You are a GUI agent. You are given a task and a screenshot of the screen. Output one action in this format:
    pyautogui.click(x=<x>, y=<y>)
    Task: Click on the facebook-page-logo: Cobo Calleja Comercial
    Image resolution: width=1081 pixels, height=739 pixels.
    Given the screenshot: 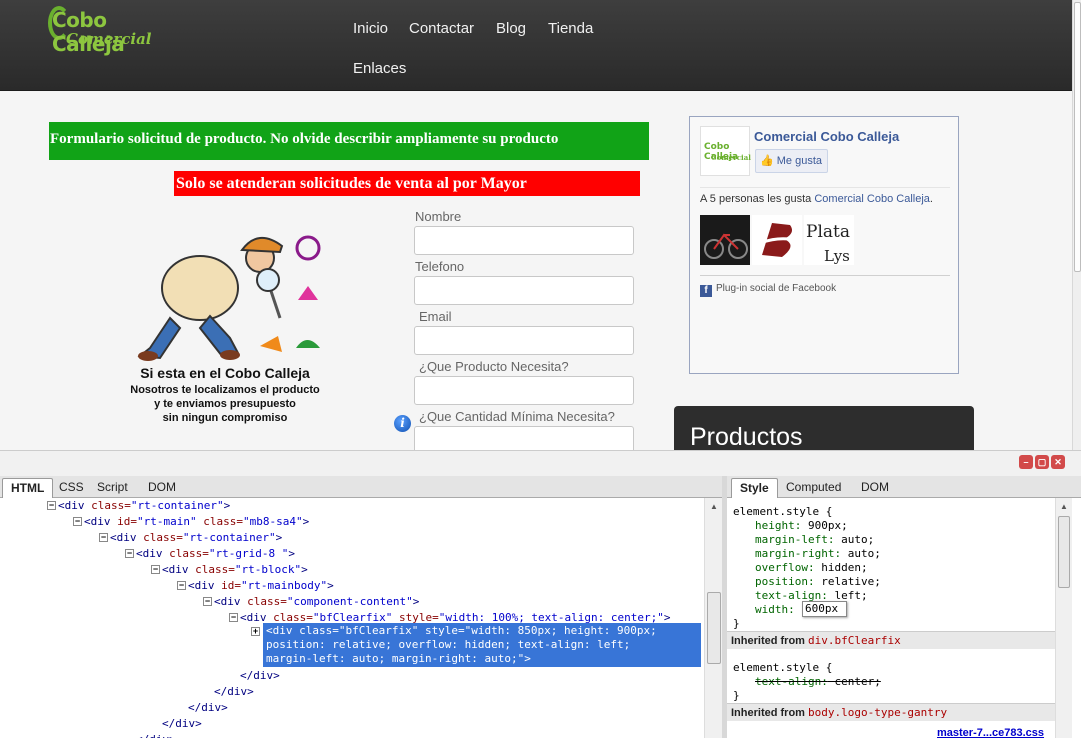 What is the action you would take?
    pyautogui.click(x=725, y=151)
    